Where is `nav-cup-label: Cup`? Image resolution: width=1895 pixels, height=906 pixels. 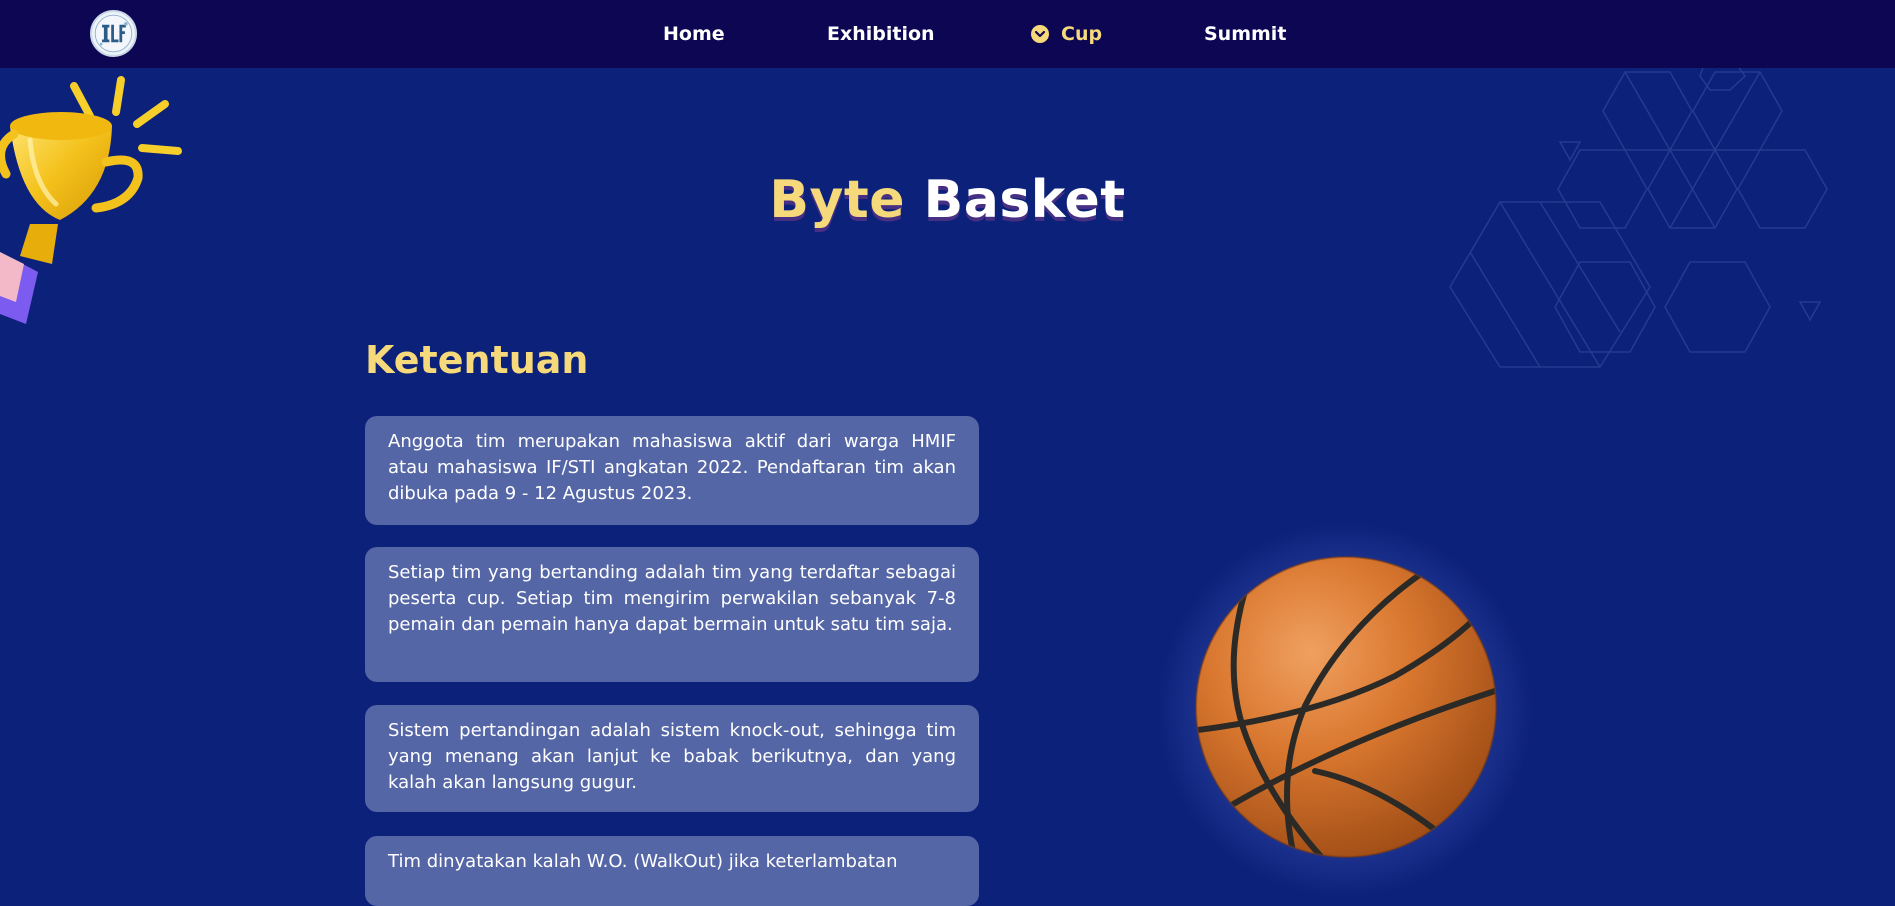
nav-cup-label: Cup is located at coordinates (1082, 34).